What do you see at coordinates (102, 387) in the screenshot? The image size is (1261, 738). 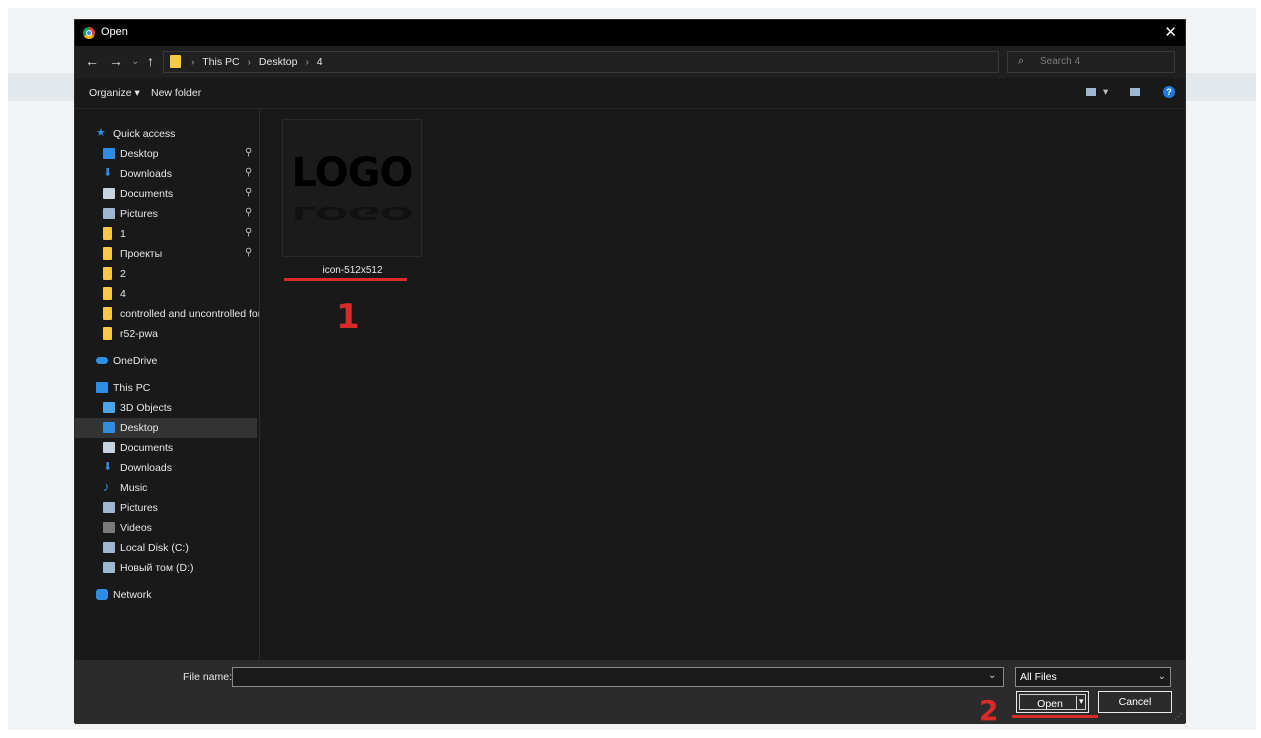 I see `computer-icon` at bounding box center [102, 387].